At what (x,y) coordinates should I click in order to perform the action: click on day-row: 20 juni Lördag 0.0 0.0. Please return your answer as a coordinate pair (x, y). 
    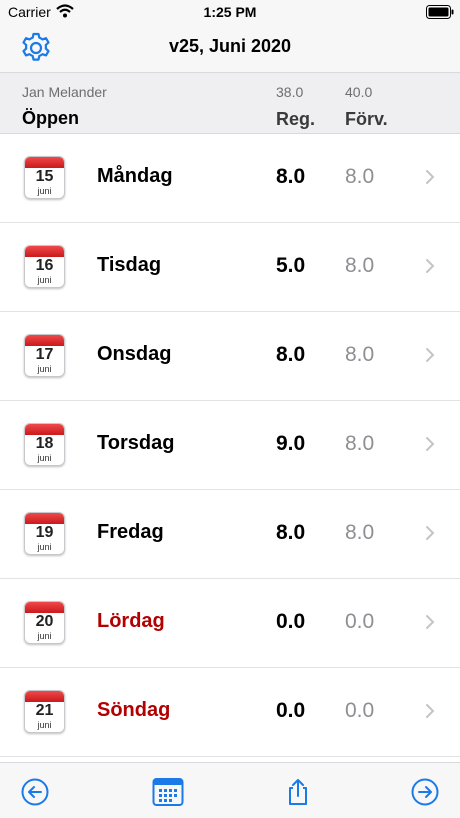
    Looking at the image, I should click on (230, 623).